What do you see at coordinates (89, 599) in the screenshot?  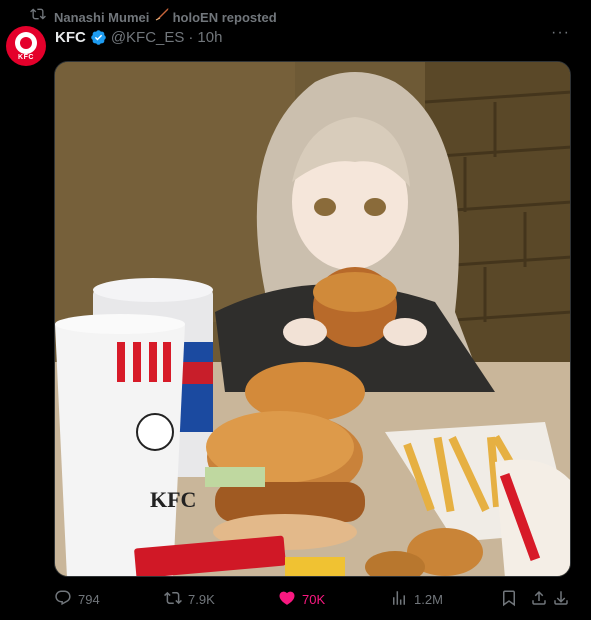 I see `reply-count: 794` at bounding box center [89, 599].